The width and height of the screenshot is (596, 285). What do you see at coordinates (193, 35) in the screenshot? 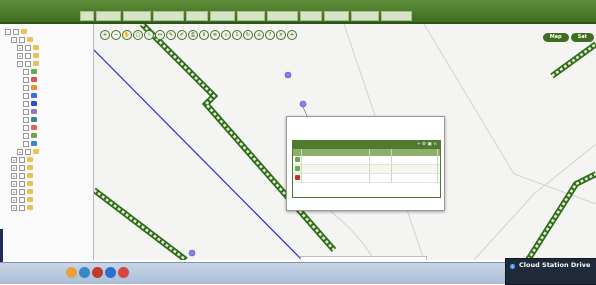
I see `print-icon: ⎙` at bounding box center [193, 35].